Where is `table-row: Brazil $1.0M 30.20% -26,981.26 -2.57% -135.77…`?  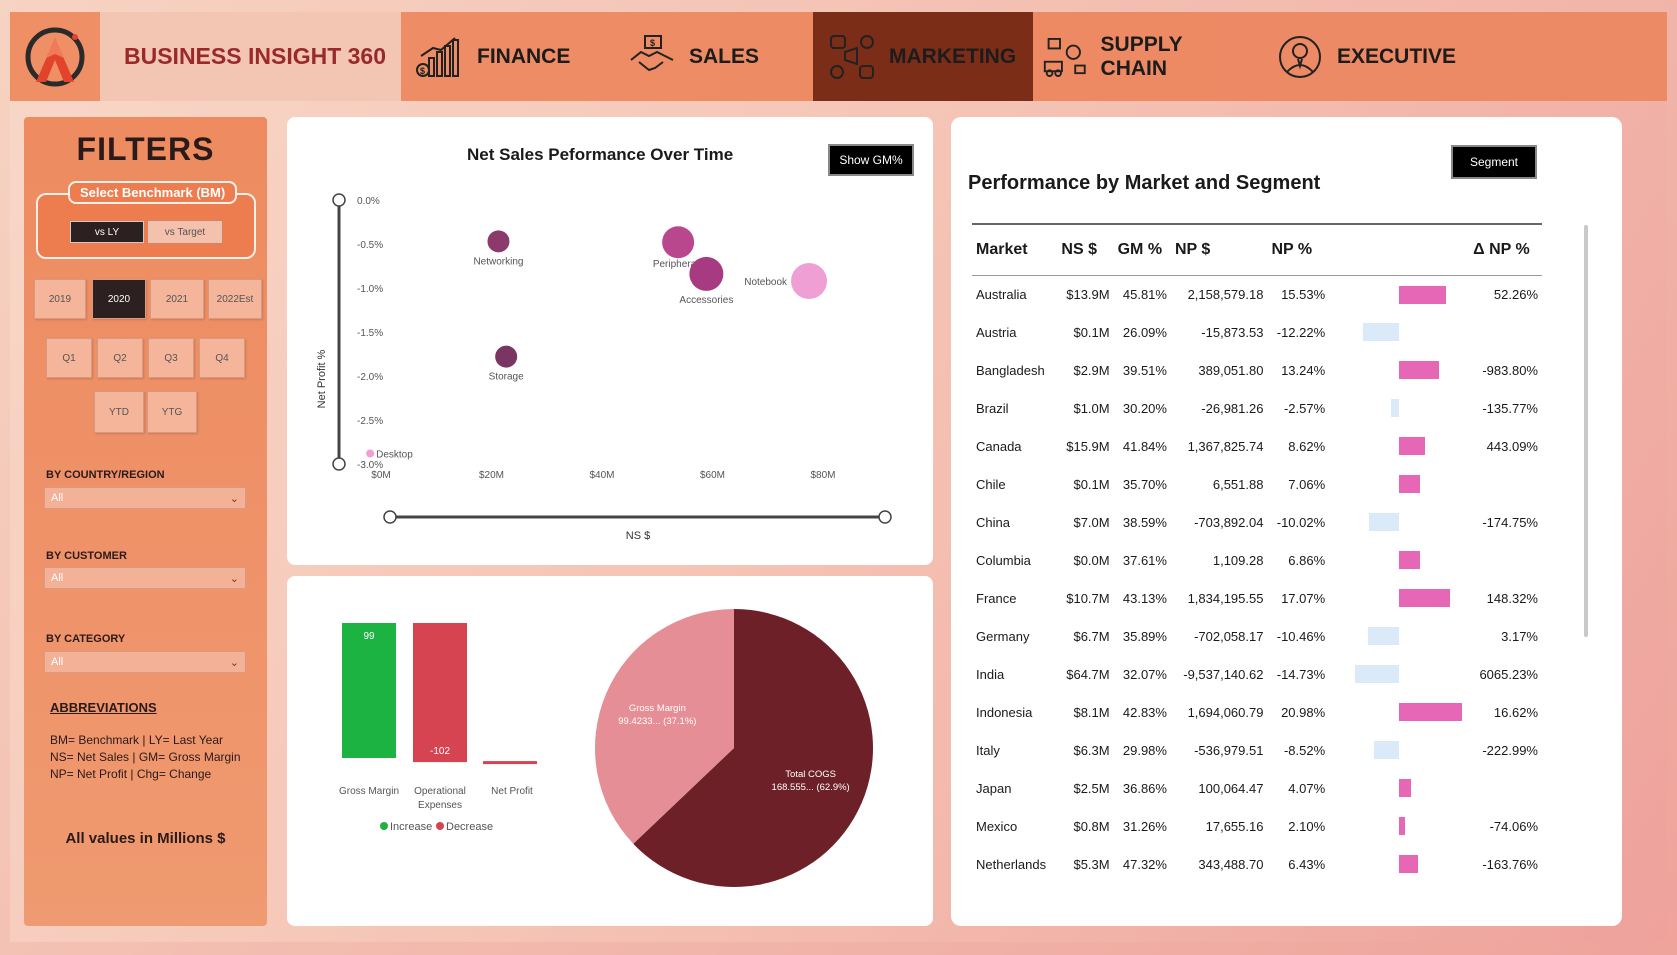
table-row: Brazil $1.0M 30.20% -26,981.26 -2.57% -135.77… is located at coordinates (1257, 408).